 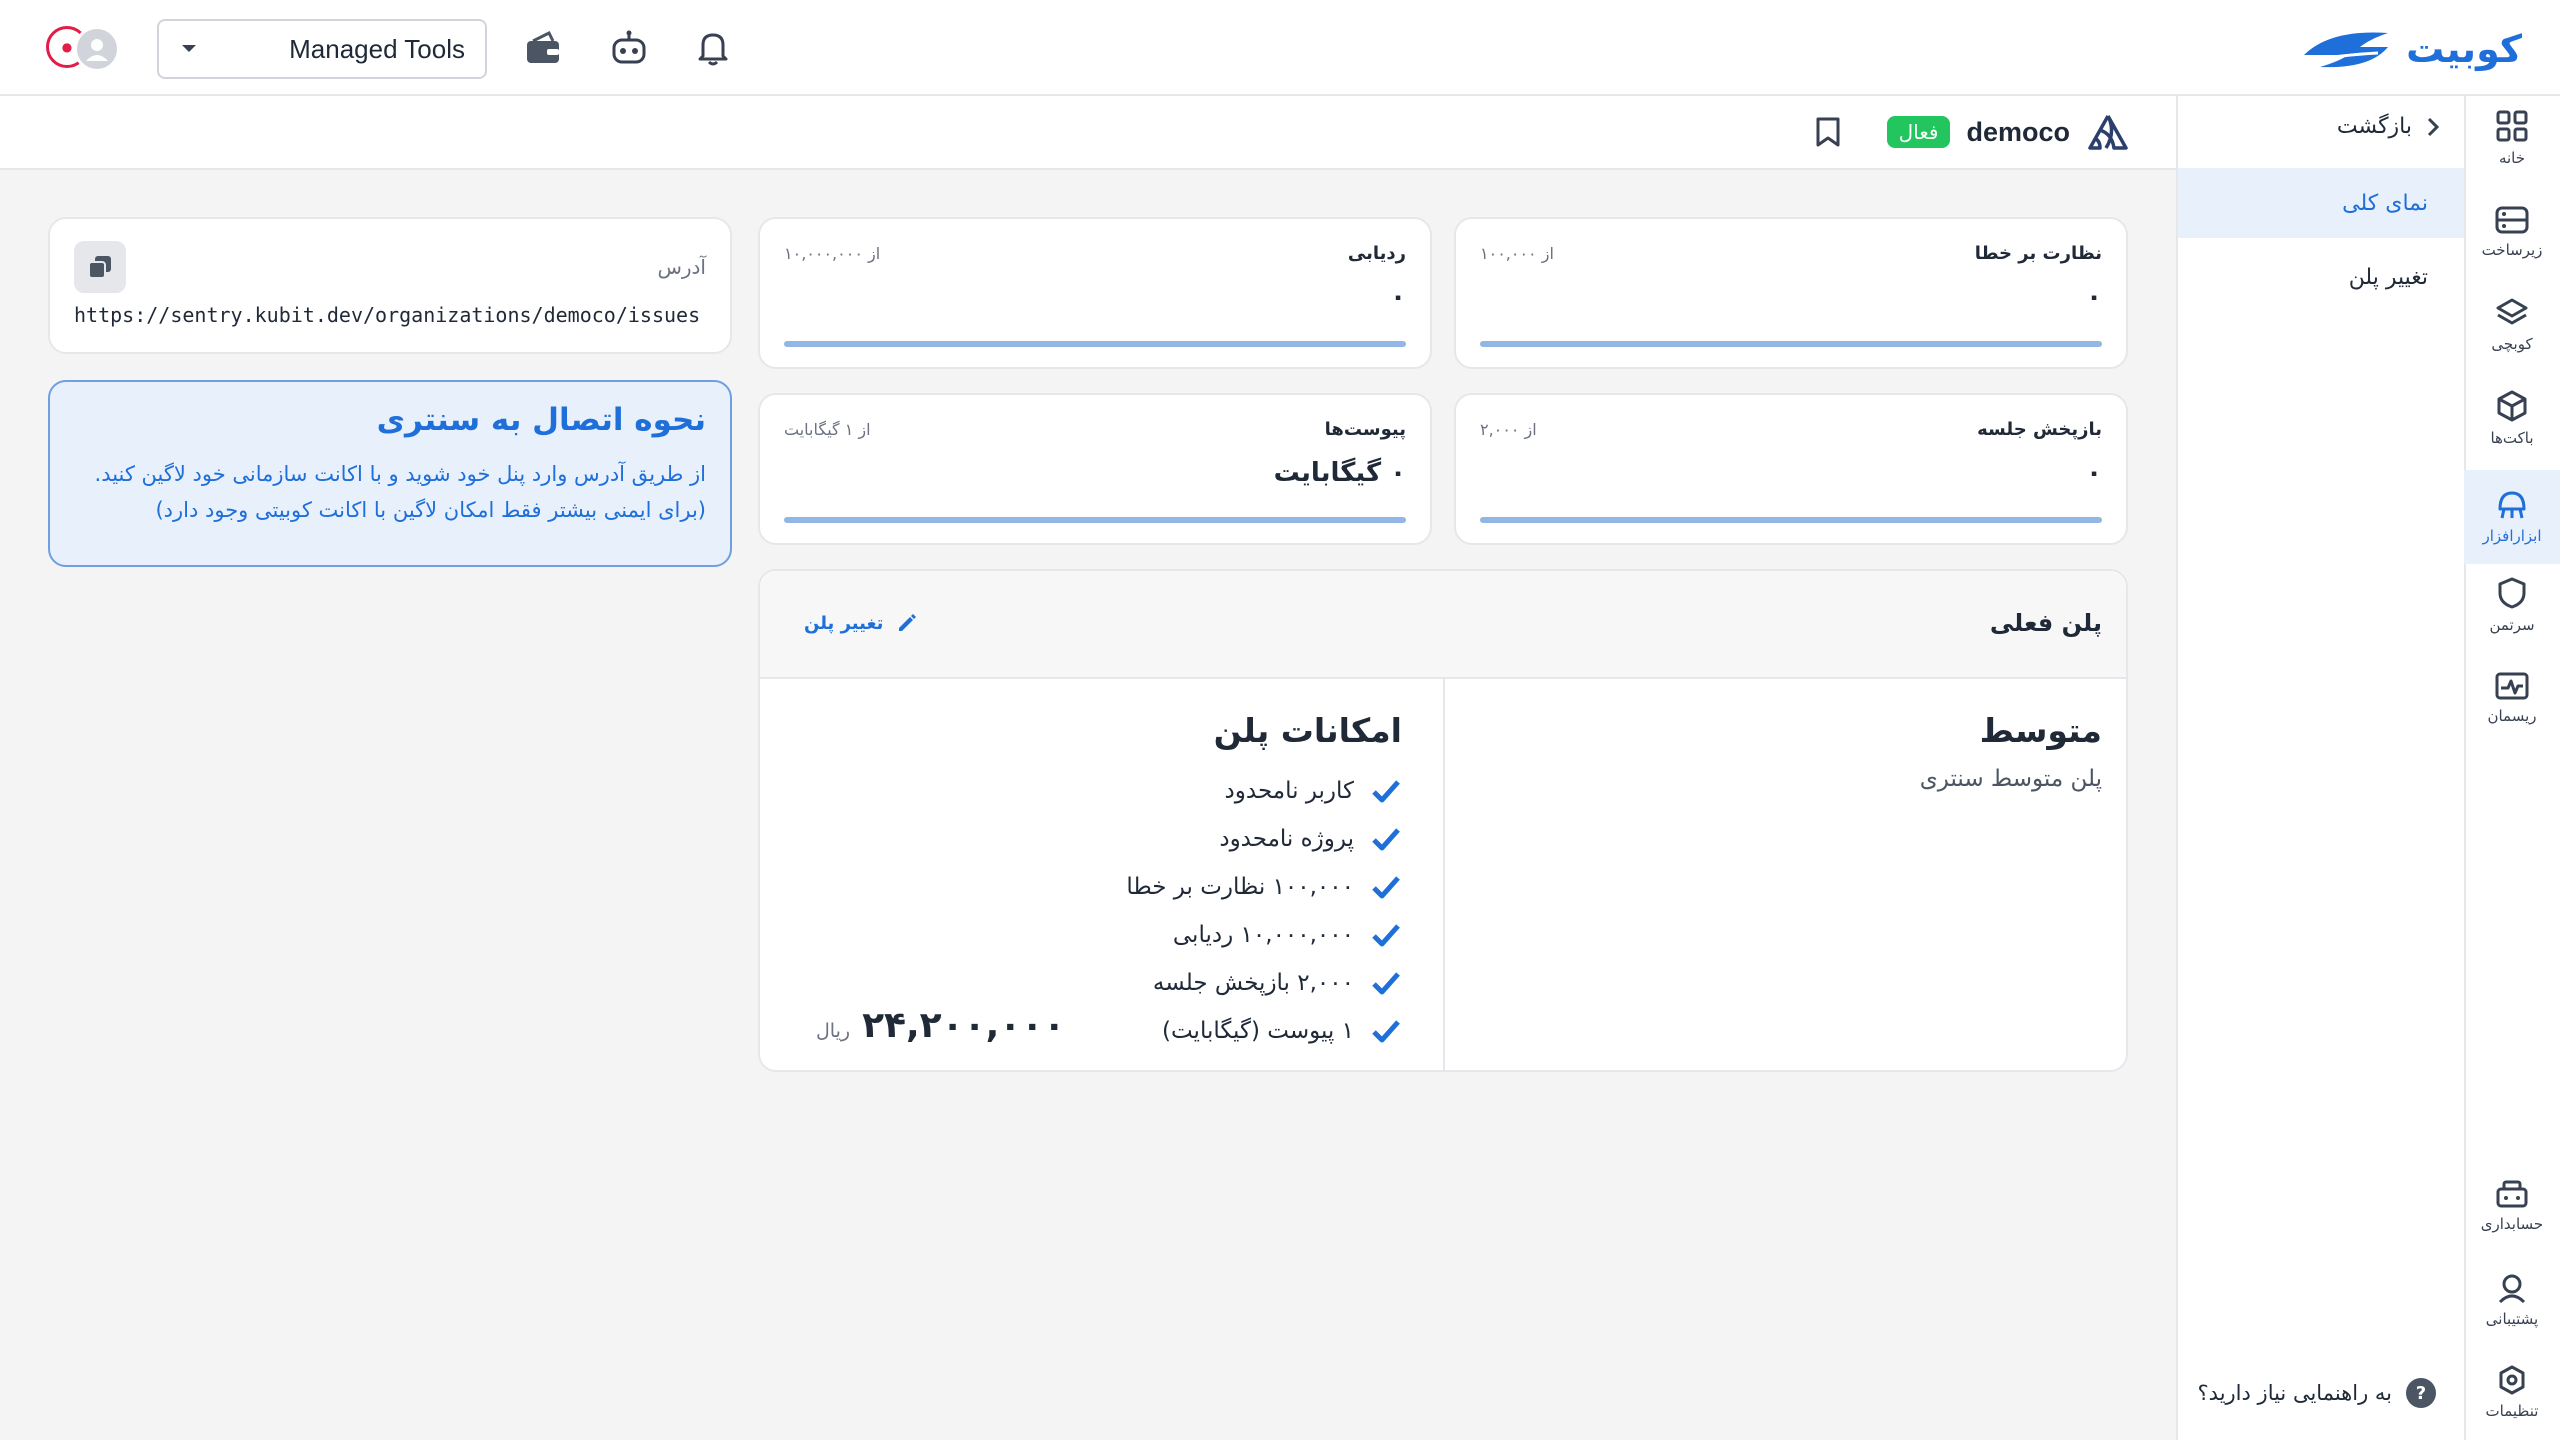 What do you see at coordinates (2038, 253) in the screenshot?
I see `metric-title: نظارت بر خطا` at bounding box center [2038, 253].